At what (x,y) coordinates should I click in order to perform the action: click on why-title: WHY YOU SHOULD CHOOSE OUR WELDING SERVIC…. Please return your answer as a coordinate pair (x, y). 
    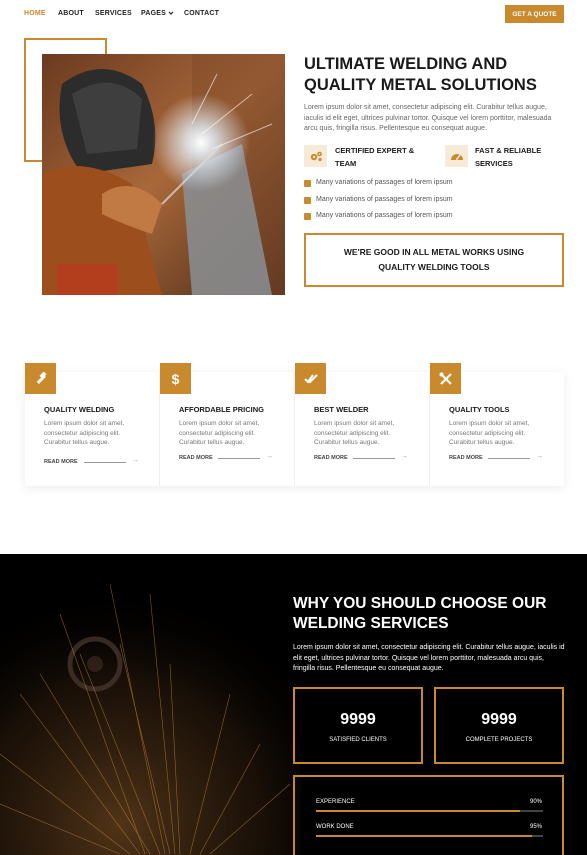
    Looking at the image, I should click on (420, 613).